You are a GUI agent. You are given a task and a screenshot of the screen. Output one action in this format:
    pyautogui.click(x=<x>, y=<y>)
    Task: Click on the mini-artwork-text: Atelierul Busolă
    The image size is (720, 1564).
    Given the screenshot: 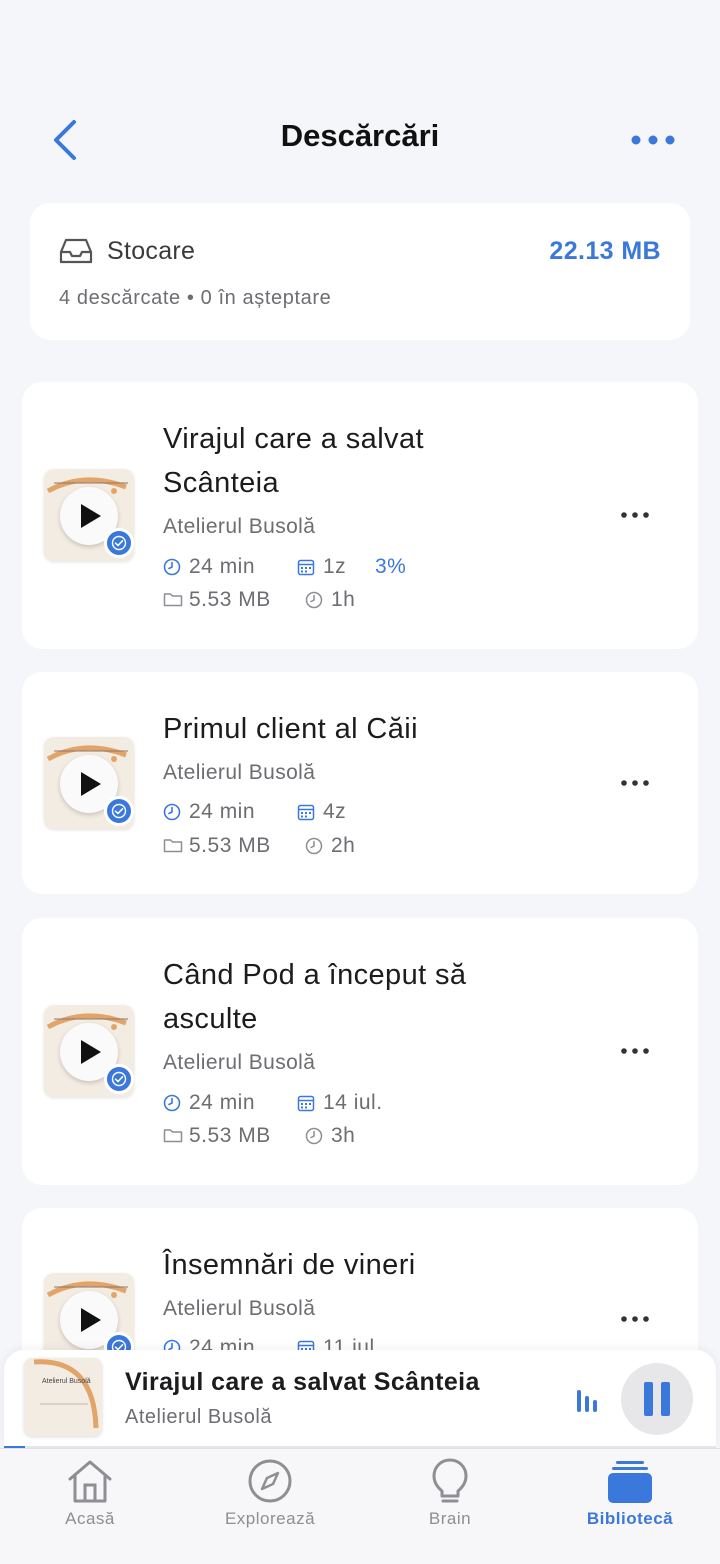 What is the action you would take?
    pyautogui.click(x=66, y=1381)
    